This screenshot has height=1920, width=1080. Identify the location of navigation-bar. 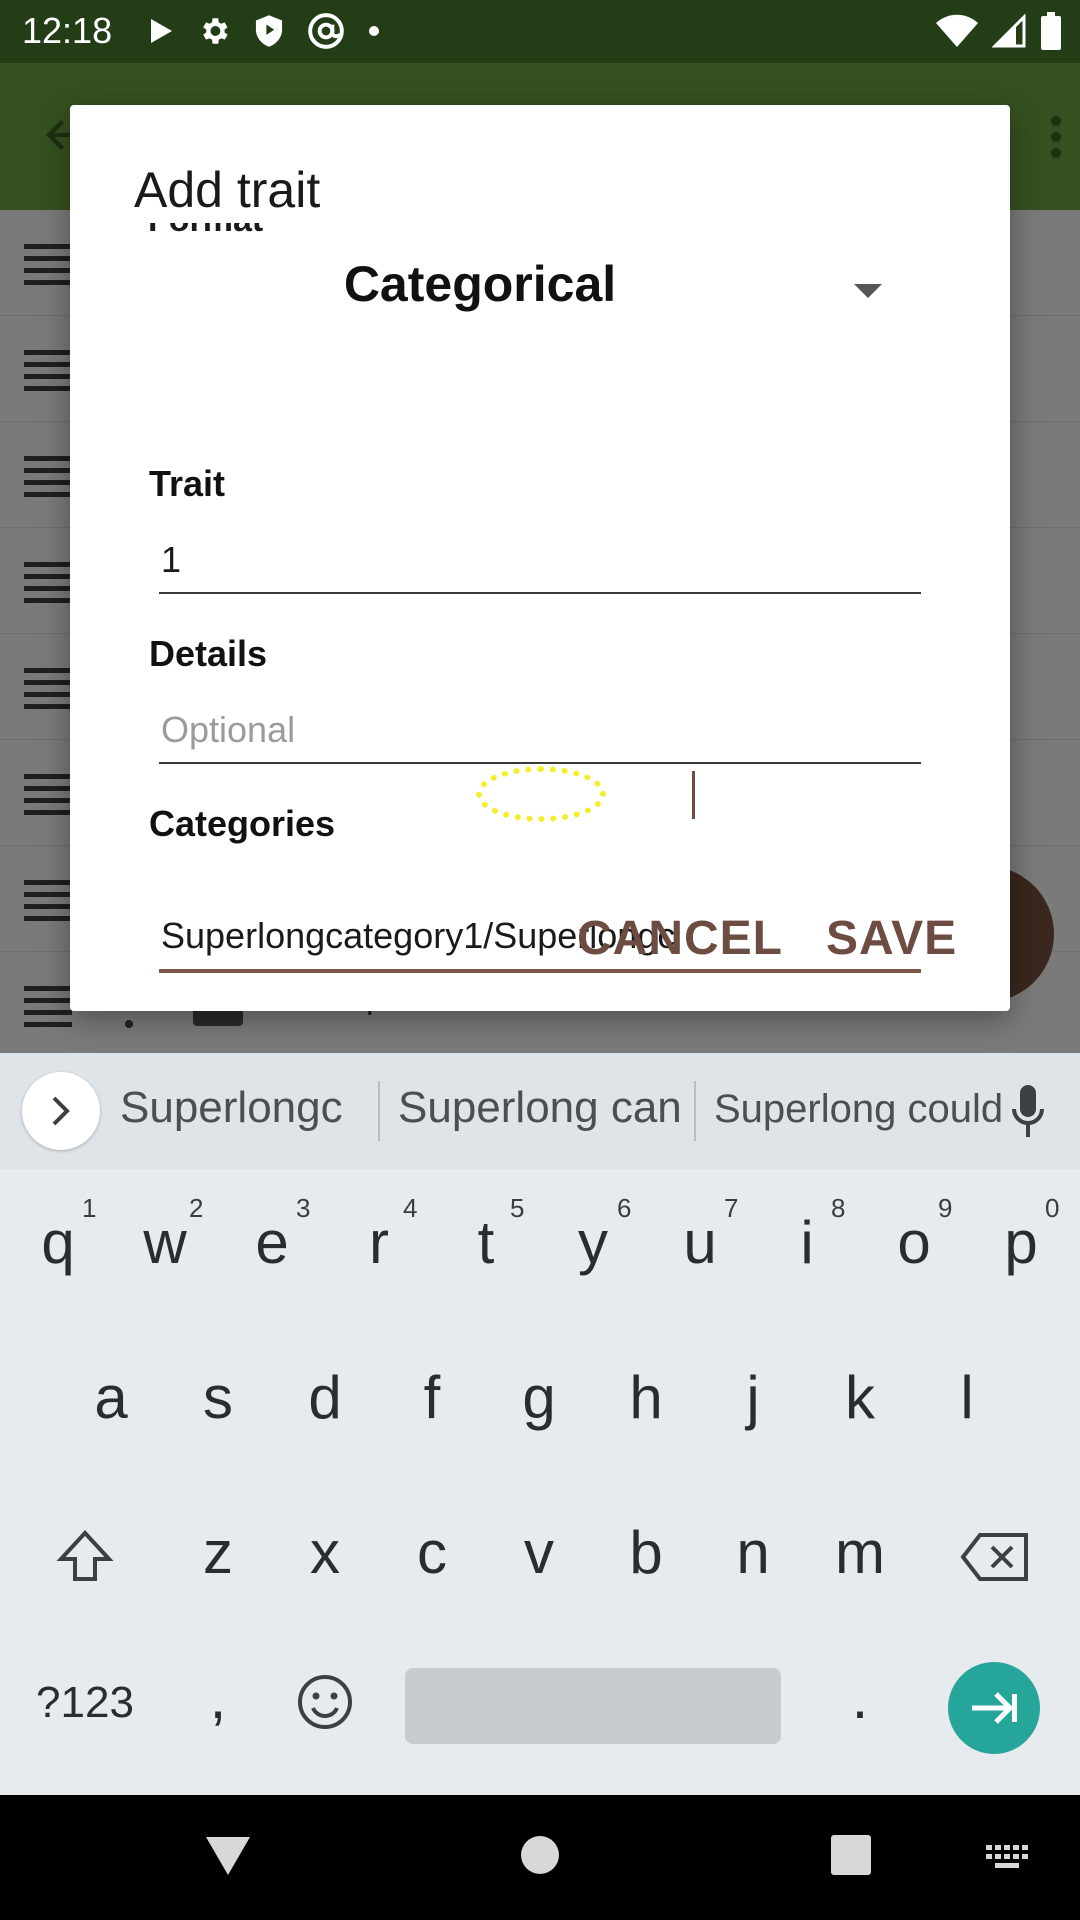
(540, 1857).